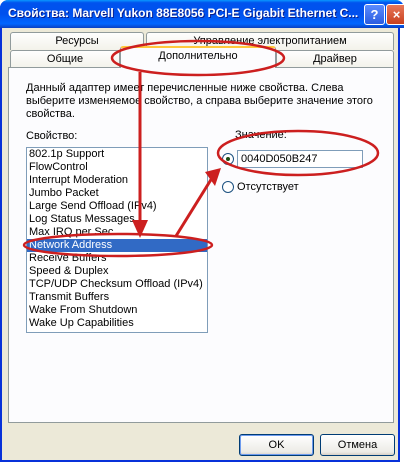 This screenshot has width=404, height=466. Describe the element at coordinates (335, 59) in the screenshot. I see `tab-driver: Драйвер` at that location.